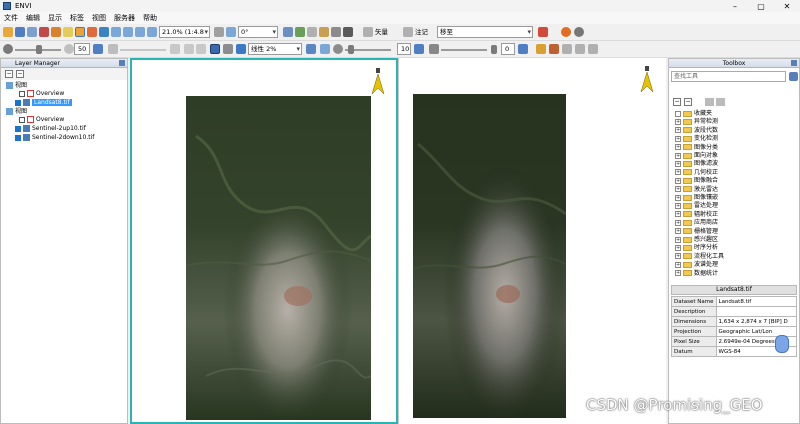 The image size is (800, 424). I want to click on stretch-type-icon, so click(241, 49).